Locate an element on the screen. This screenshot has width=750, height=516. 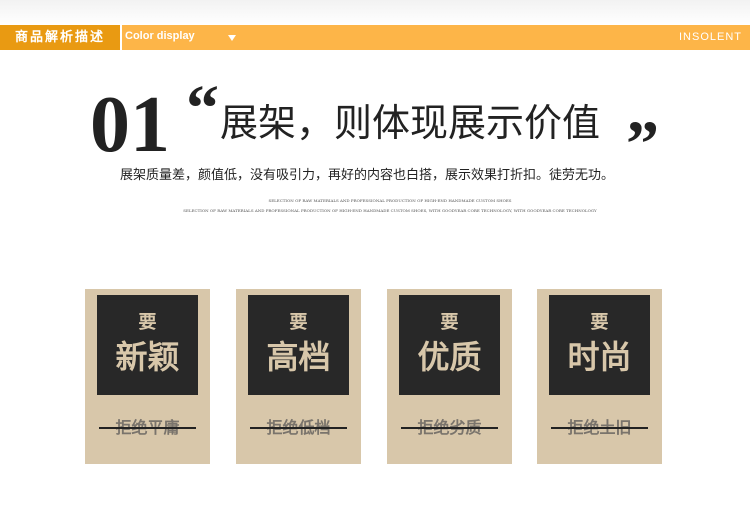
feature-card-fashion: 要 时尚 拒绝土旧 is located at coordinates (599, 376).